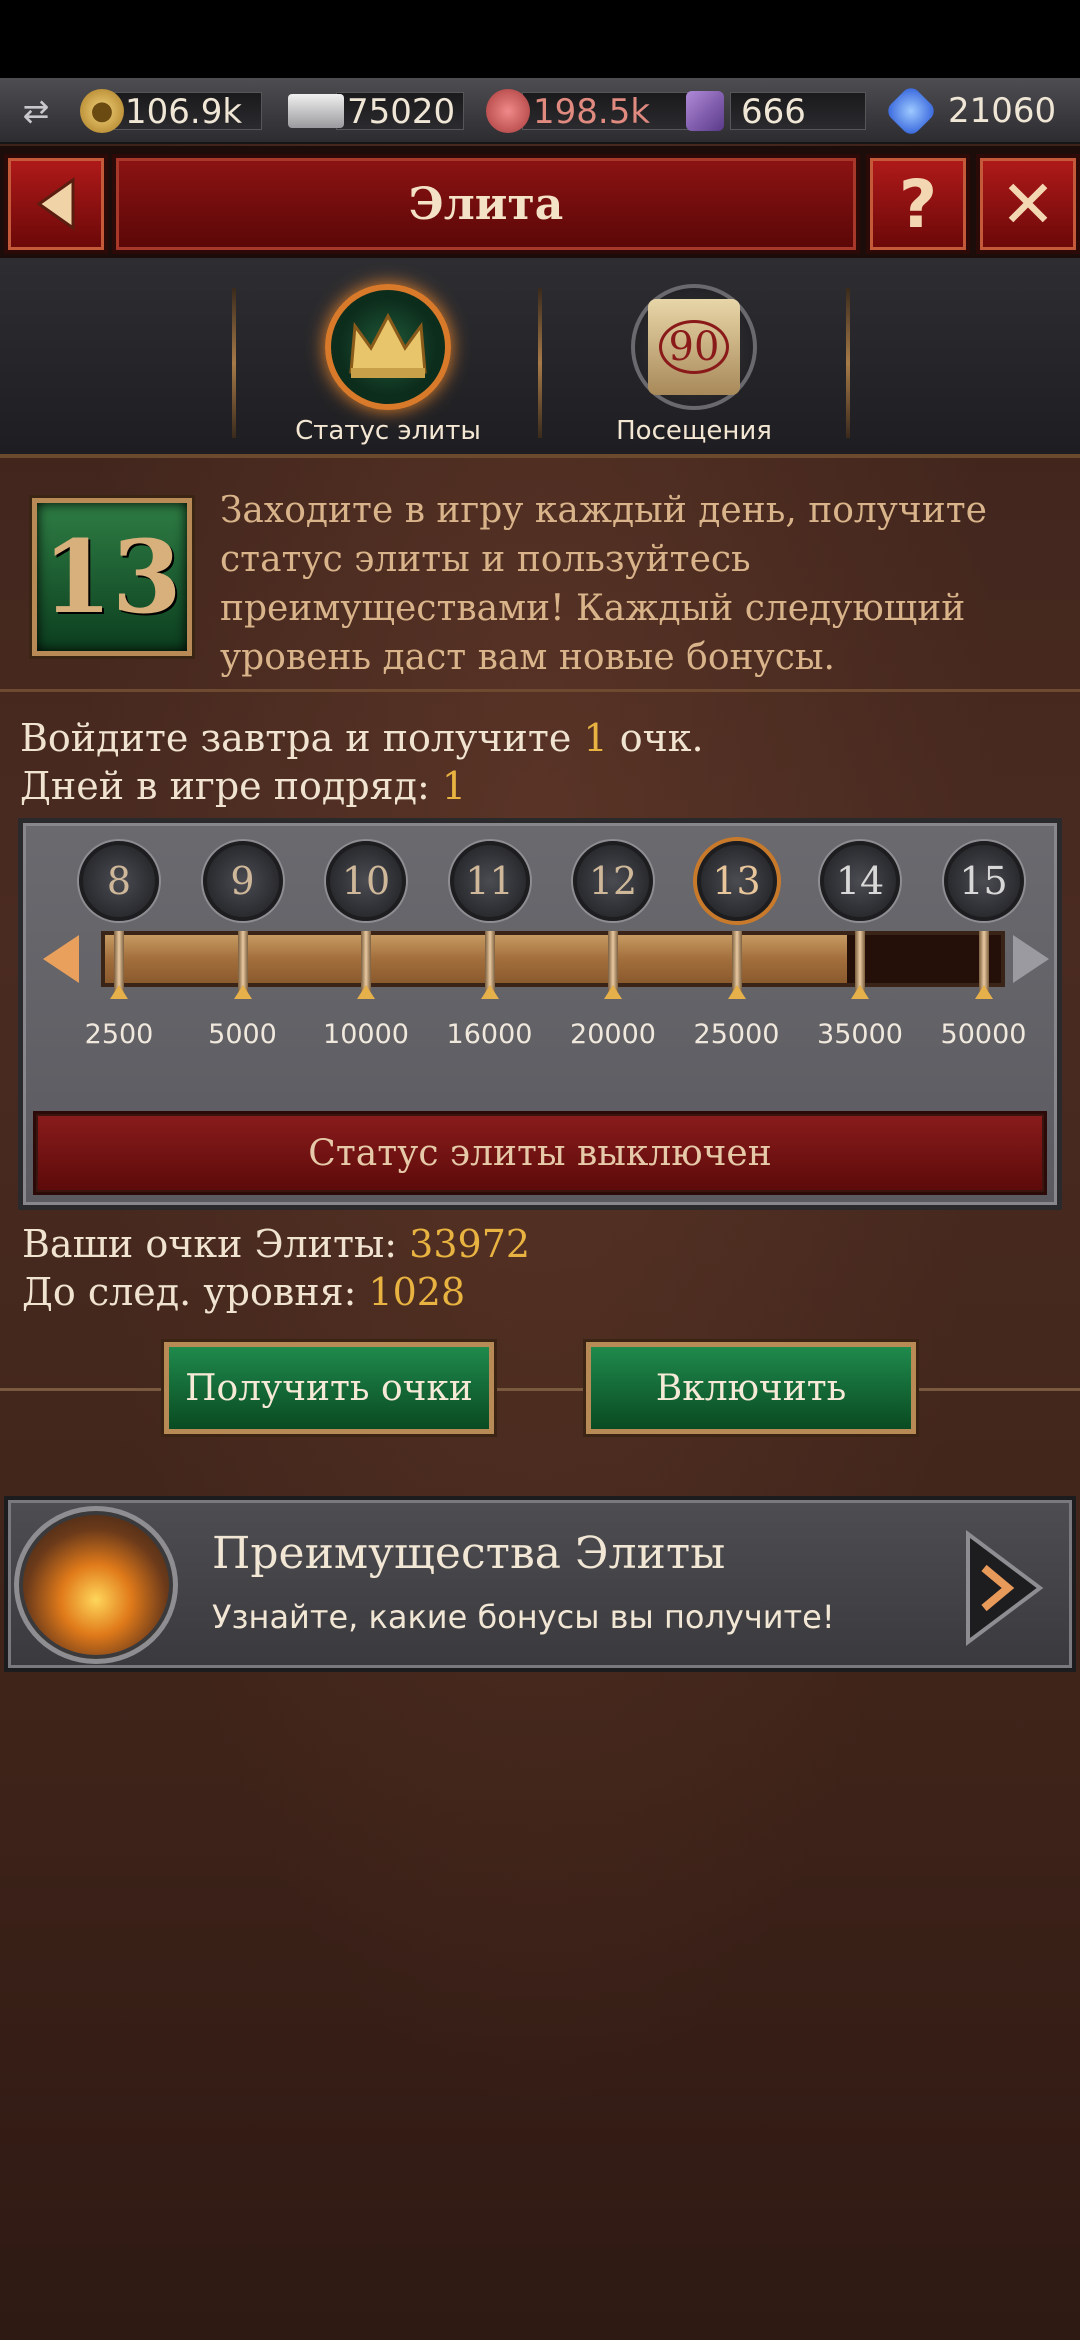 Image resolution: width=1080 pixels, height=2340 pixels. What do you see at coordinates (366, 881) in the screenshot?
I see `level-node-10: 10` at bounding box center [366, 881].